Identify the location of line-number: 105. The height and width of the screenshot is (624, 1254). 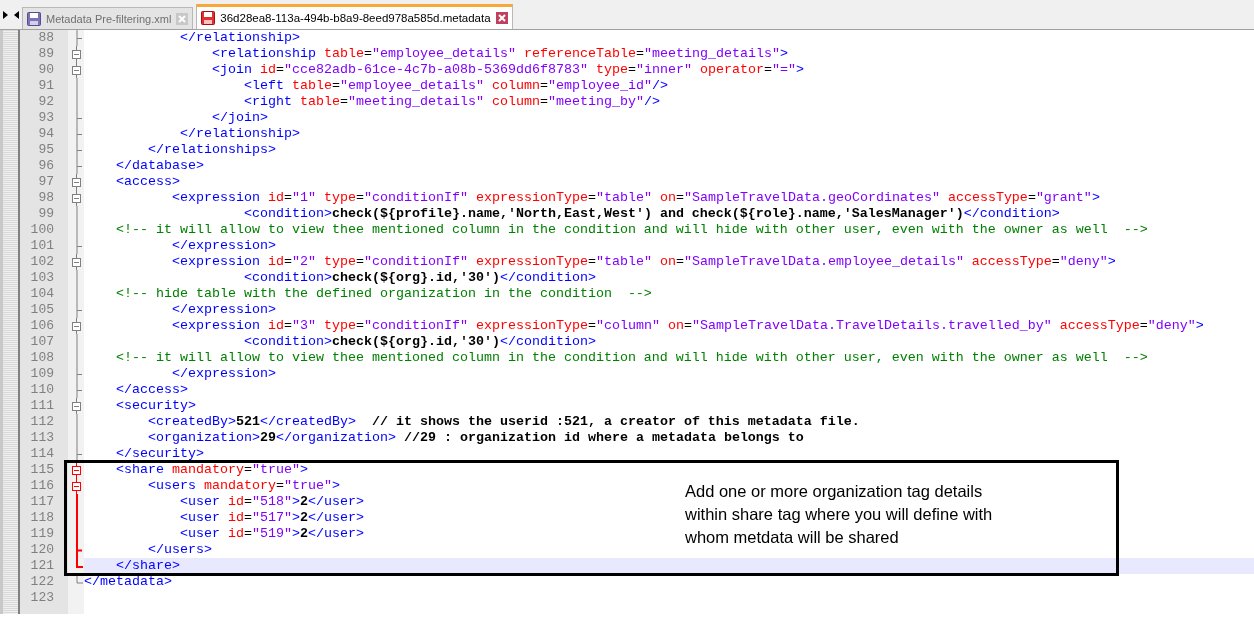
(41, 310).